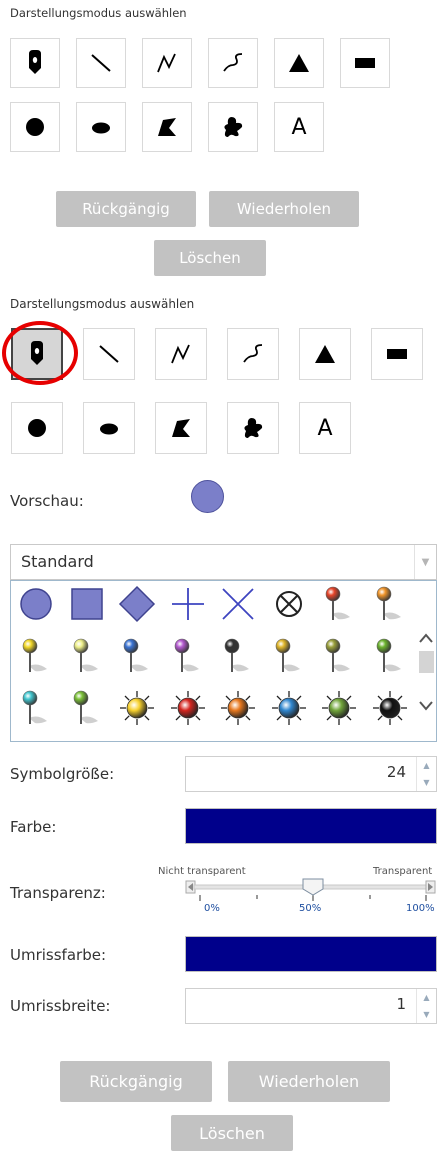  I want to click on black-pushpin-icon, so click(238, 656).